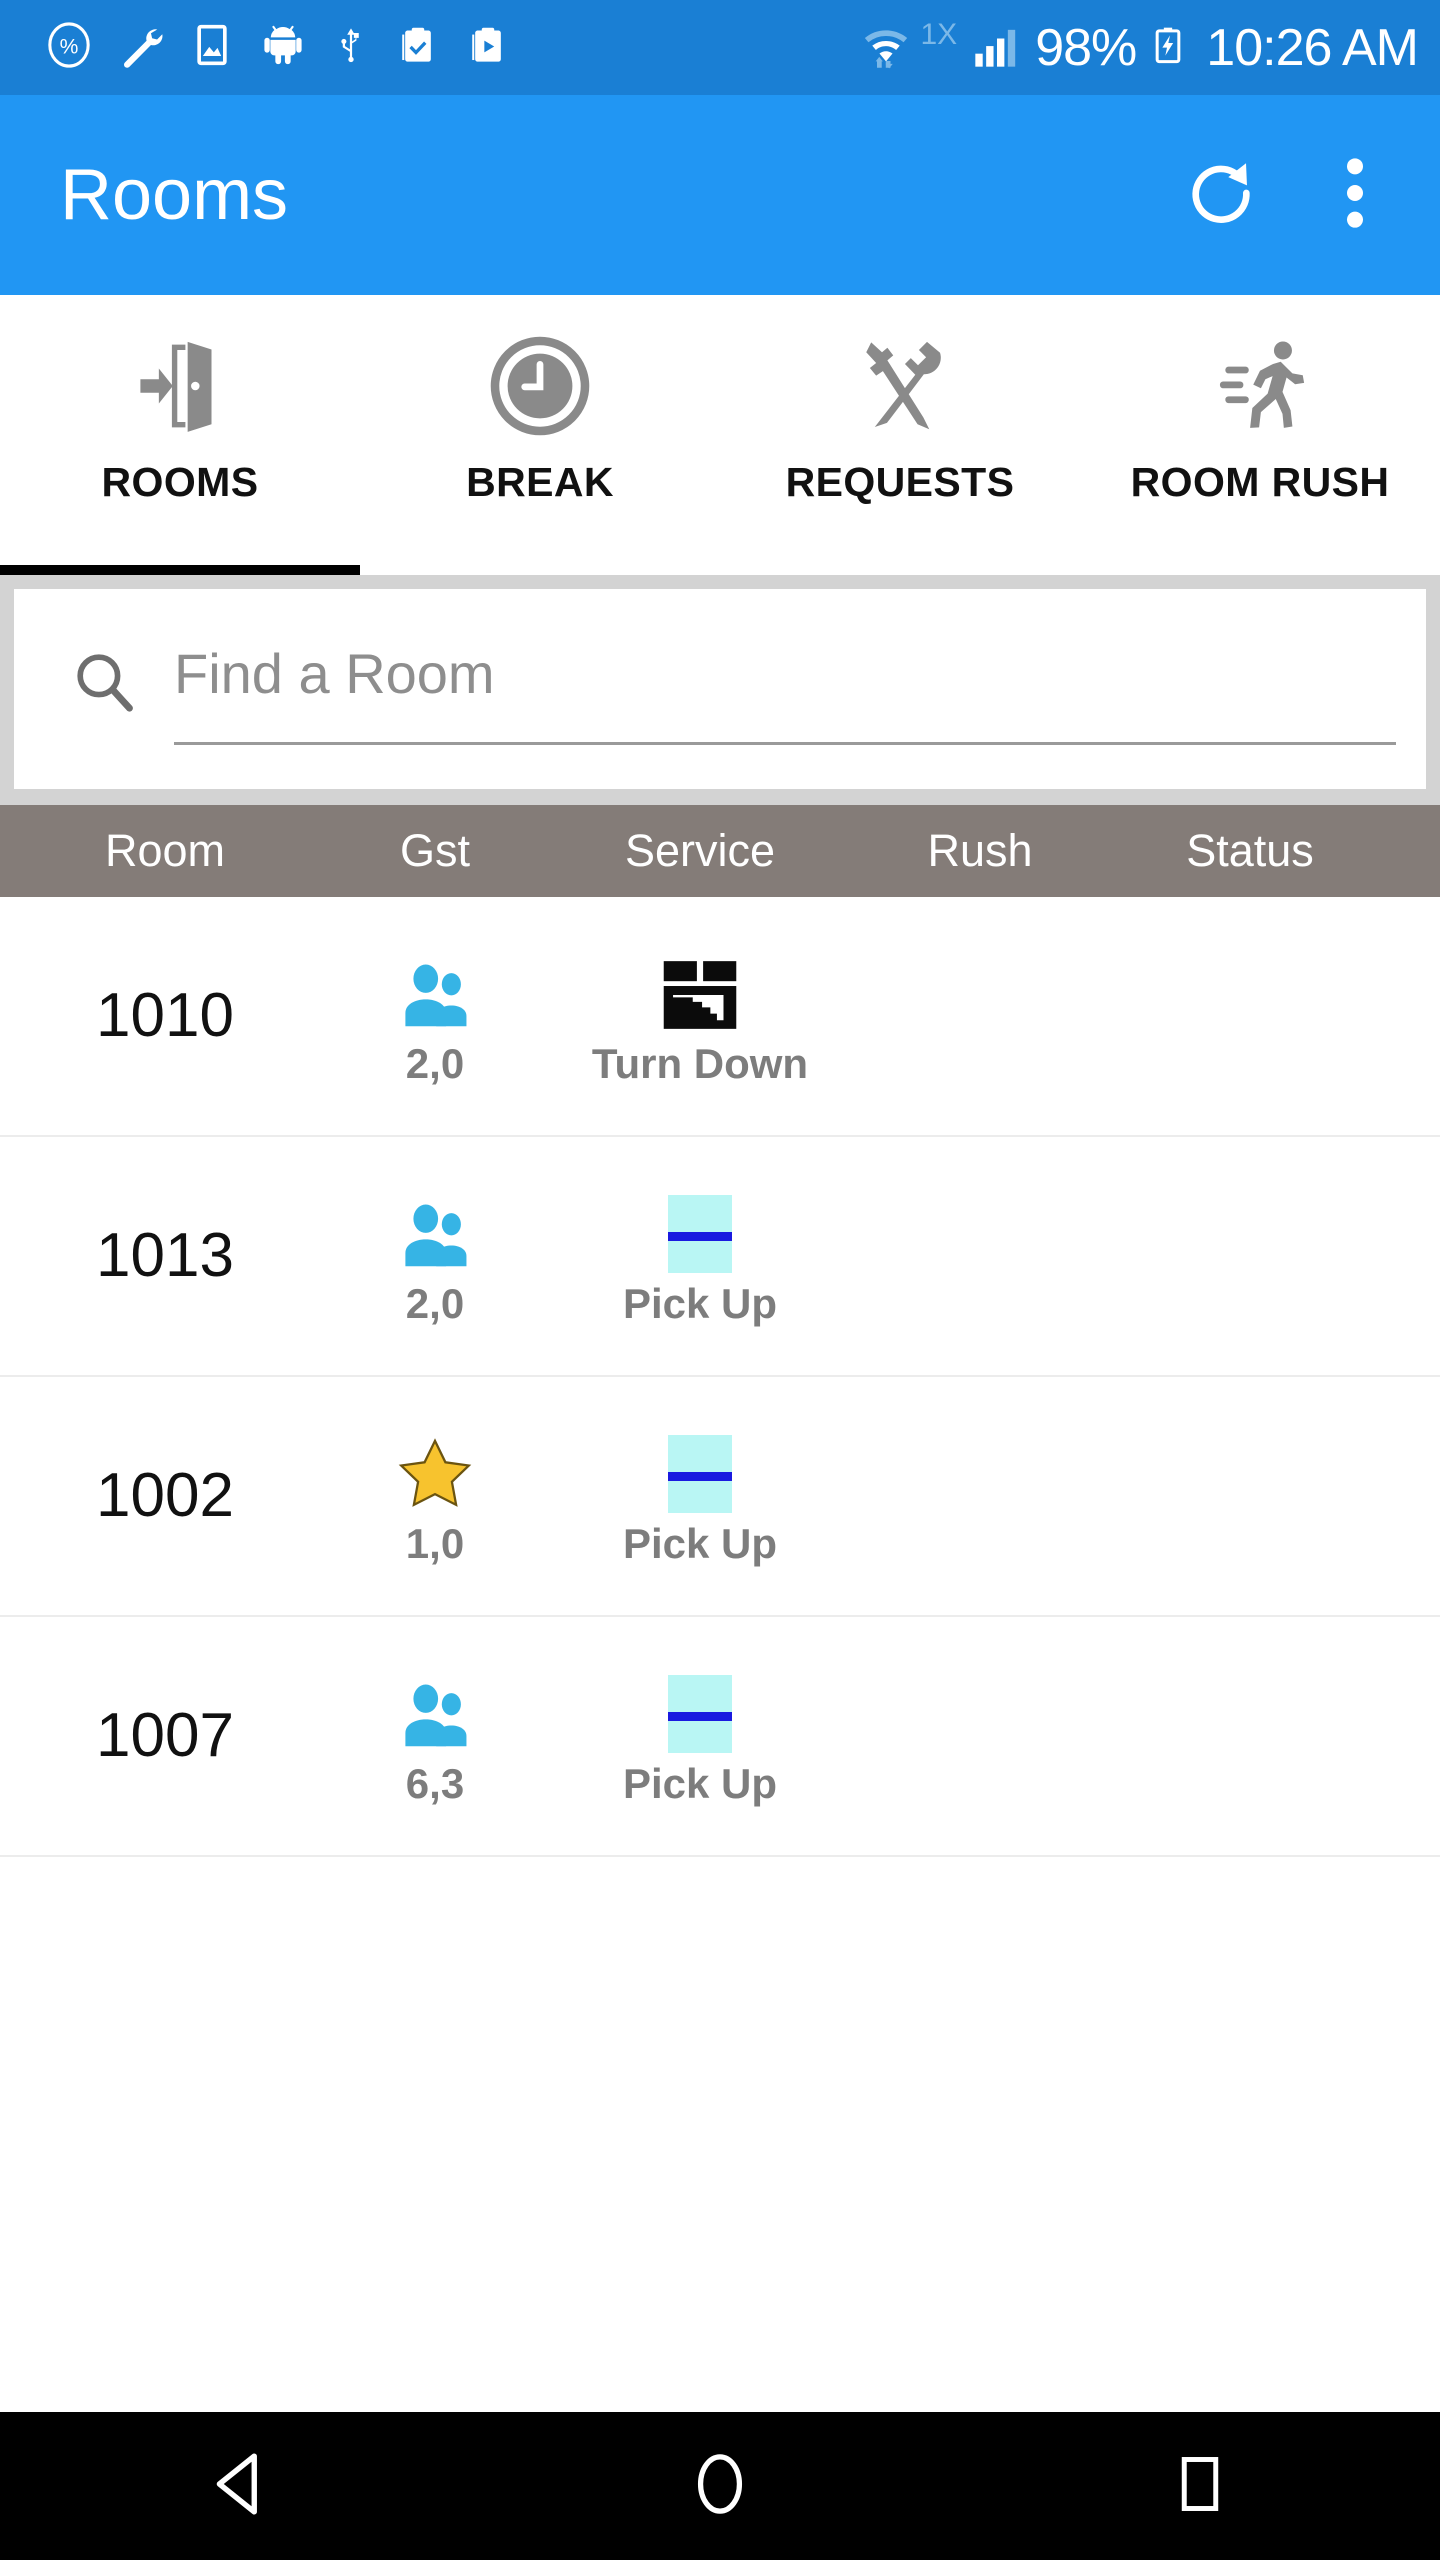 The height and width of the screenshot is (2560, 1440). I want to click on battery-charging-icon, so click(1168, 47).